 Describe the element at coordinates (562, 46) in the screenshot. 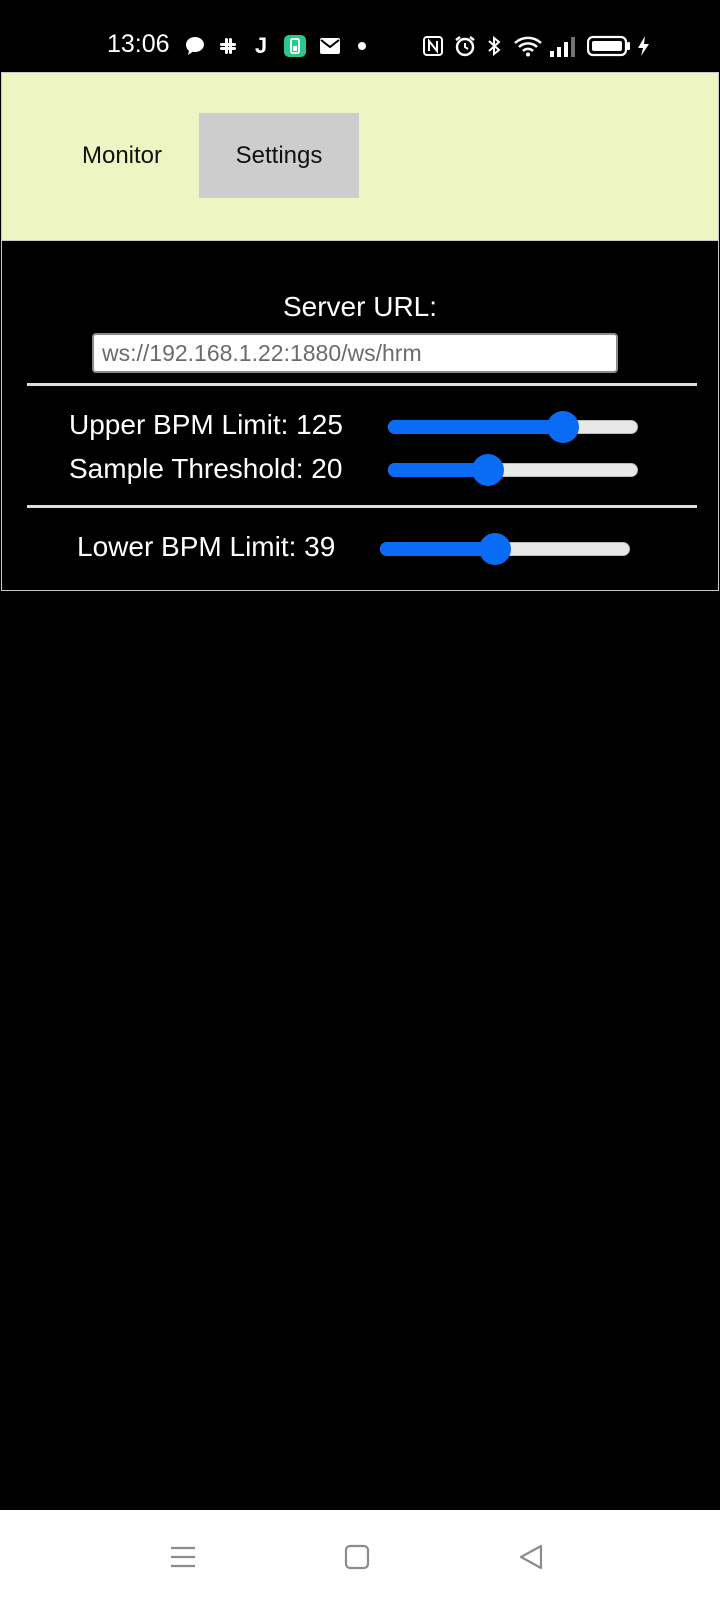

I see `signal-icon` at that location.